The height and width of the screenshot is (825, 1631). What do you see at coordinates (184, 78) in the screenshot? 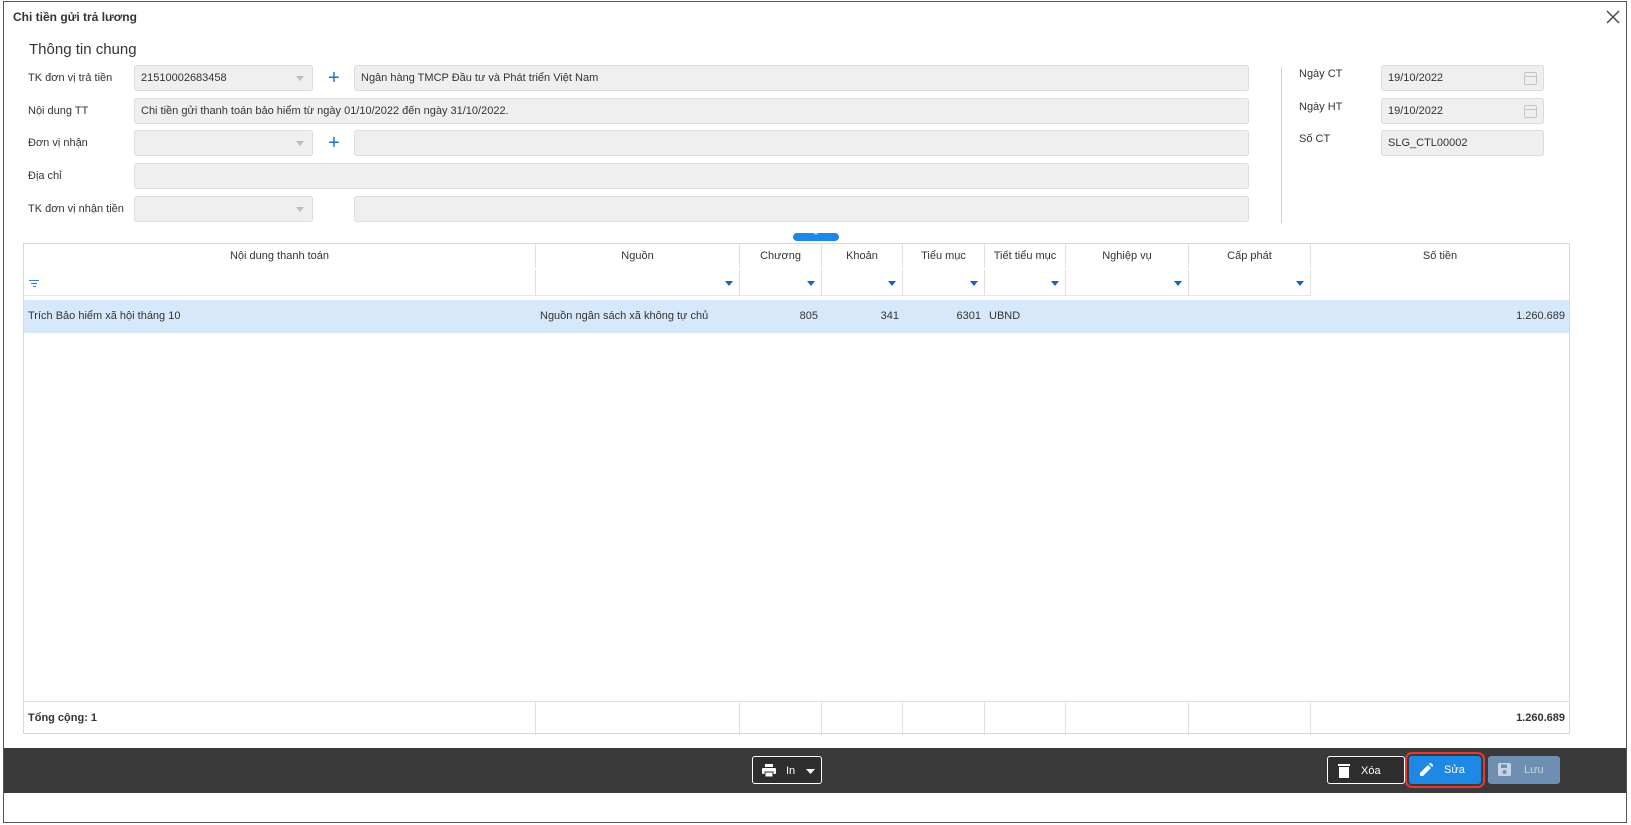
I see `tk-don-vi-tra-tien-value: 21510002683458` at bounding box center [184, 78].